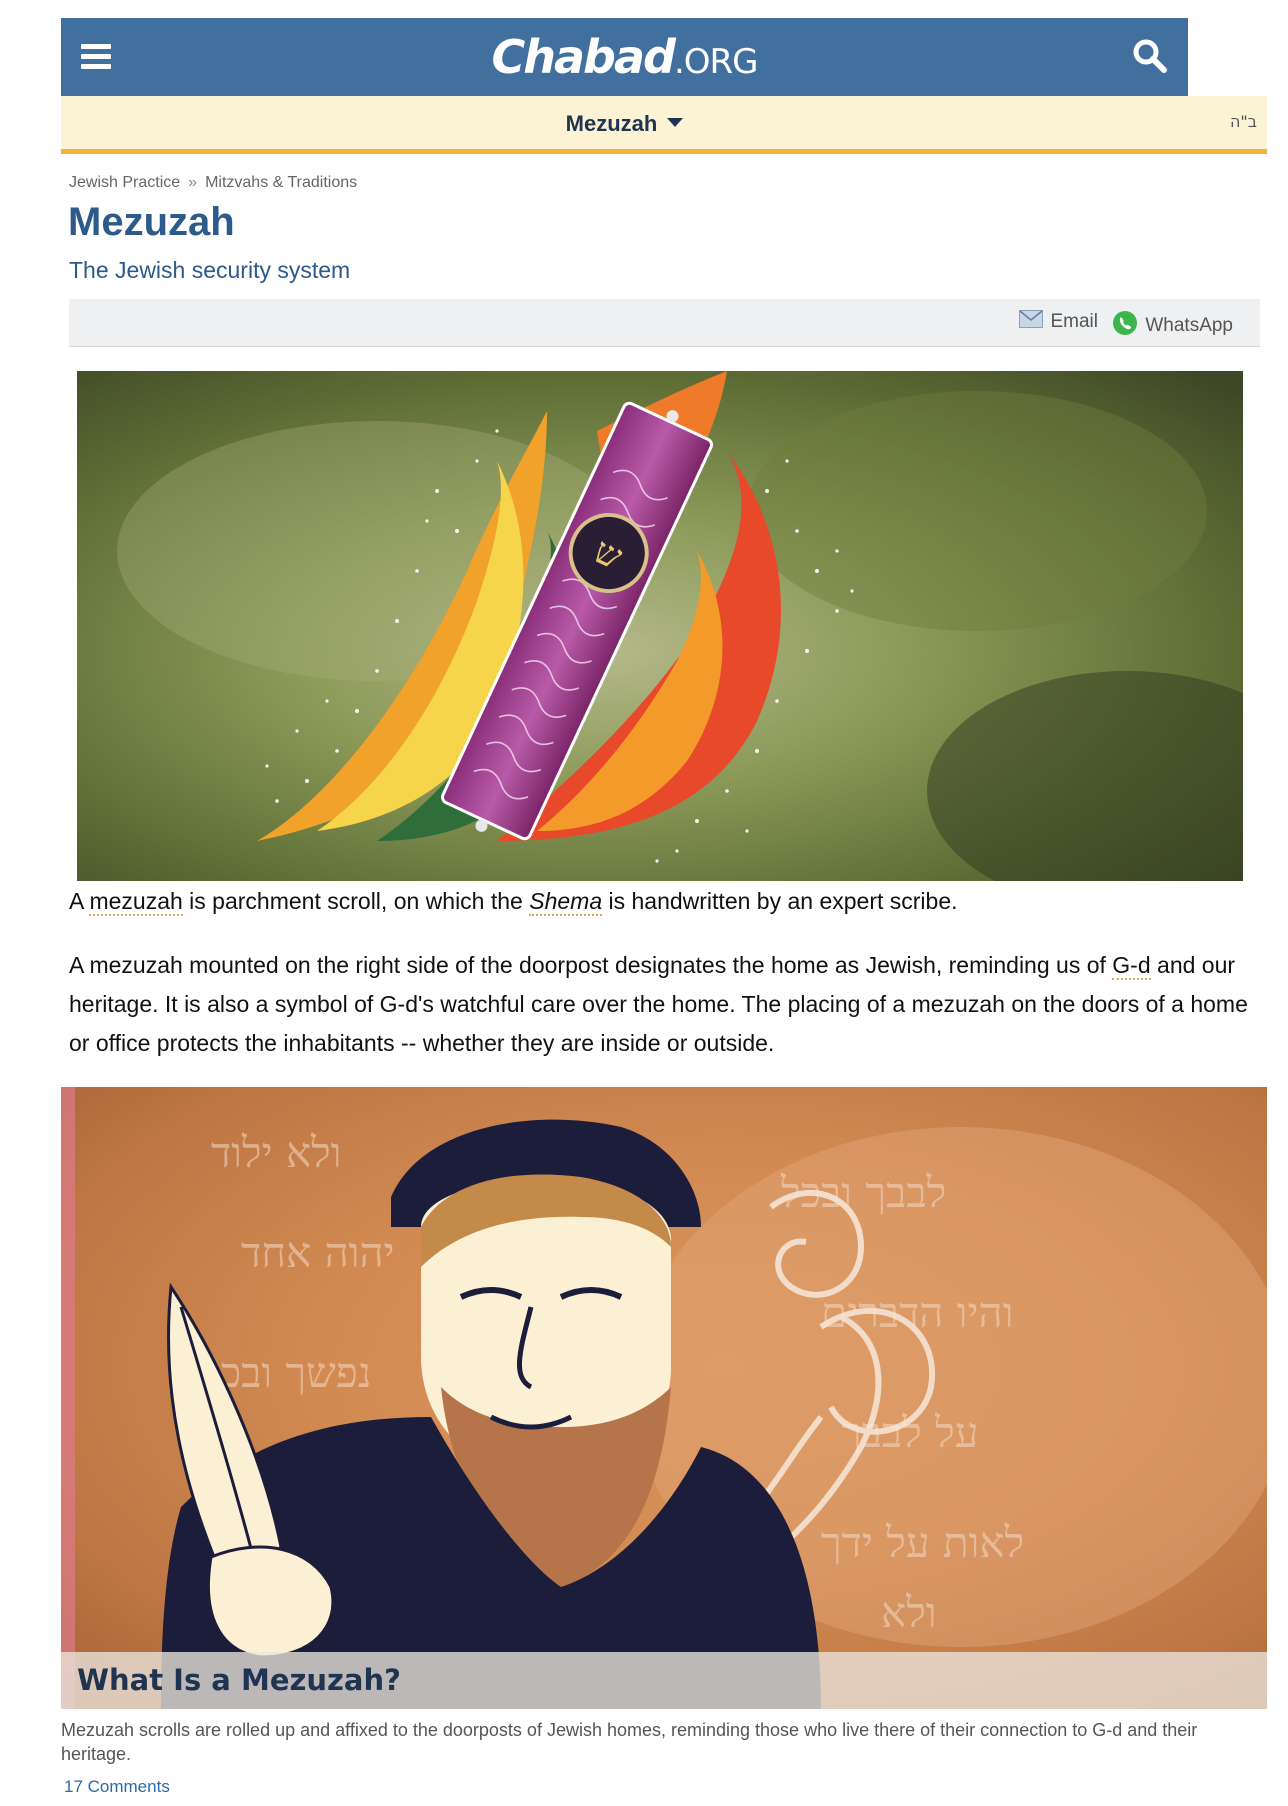 This screenshot has height=1806, width=1288. I want to click on section-dropdown-label: Mezuzah, so click(611, 123).